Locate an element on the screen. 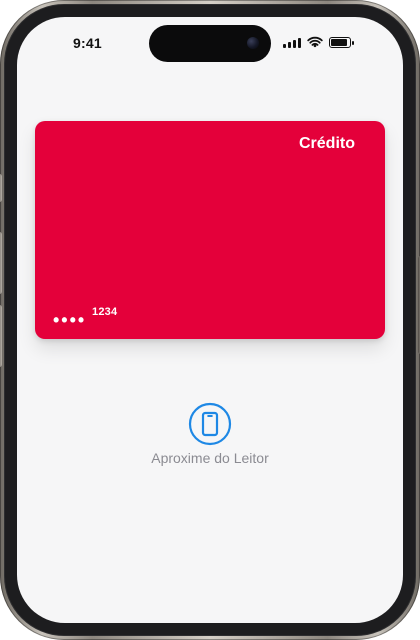  status-icons is located at coordinates (318, 42).